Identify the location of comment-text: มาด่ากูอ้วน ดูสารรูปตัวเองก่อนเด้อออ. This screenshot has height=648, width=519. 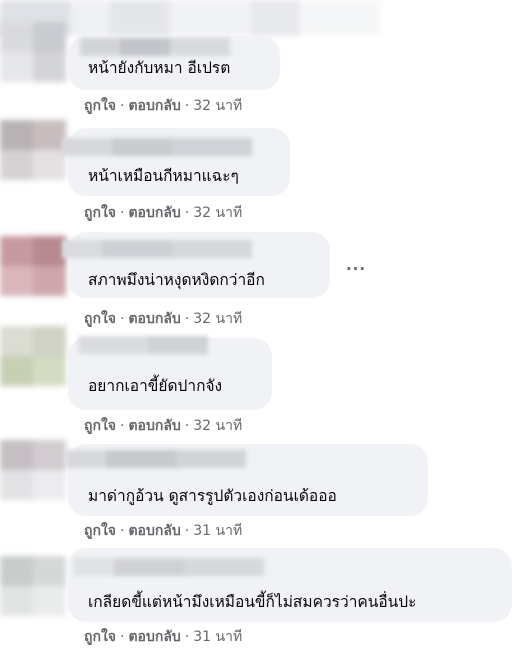
(212, 496).